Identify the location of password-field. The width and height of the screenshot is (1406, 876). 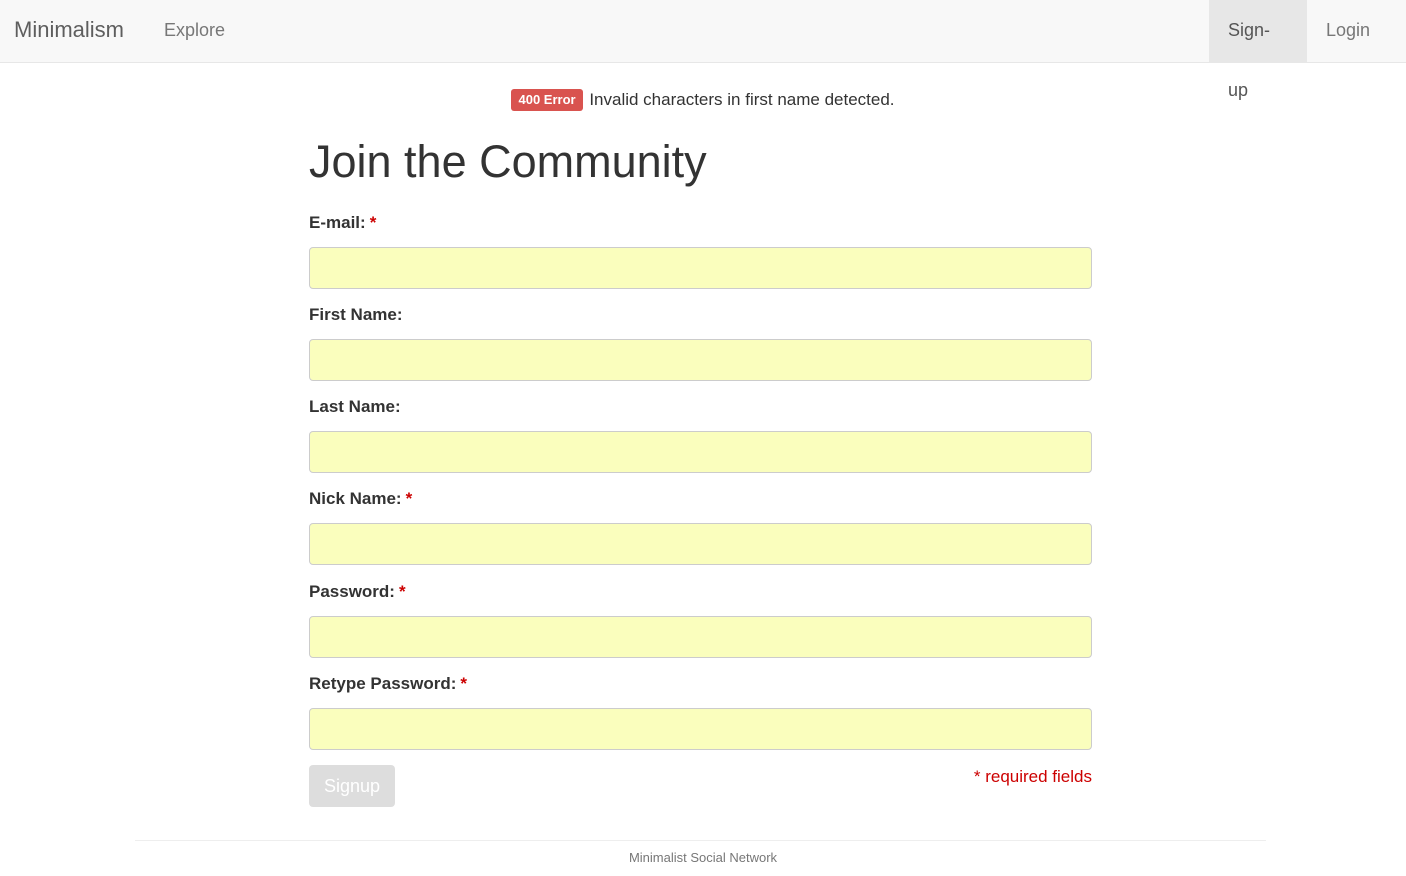
(700, 637).